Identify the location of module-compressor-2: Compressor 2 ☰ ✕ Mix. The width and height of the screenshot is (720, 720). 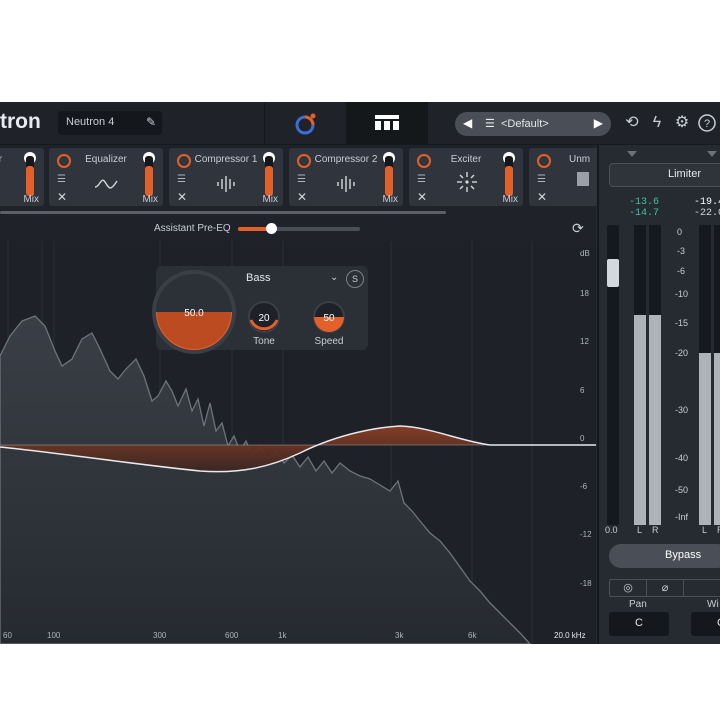
(346, 177).